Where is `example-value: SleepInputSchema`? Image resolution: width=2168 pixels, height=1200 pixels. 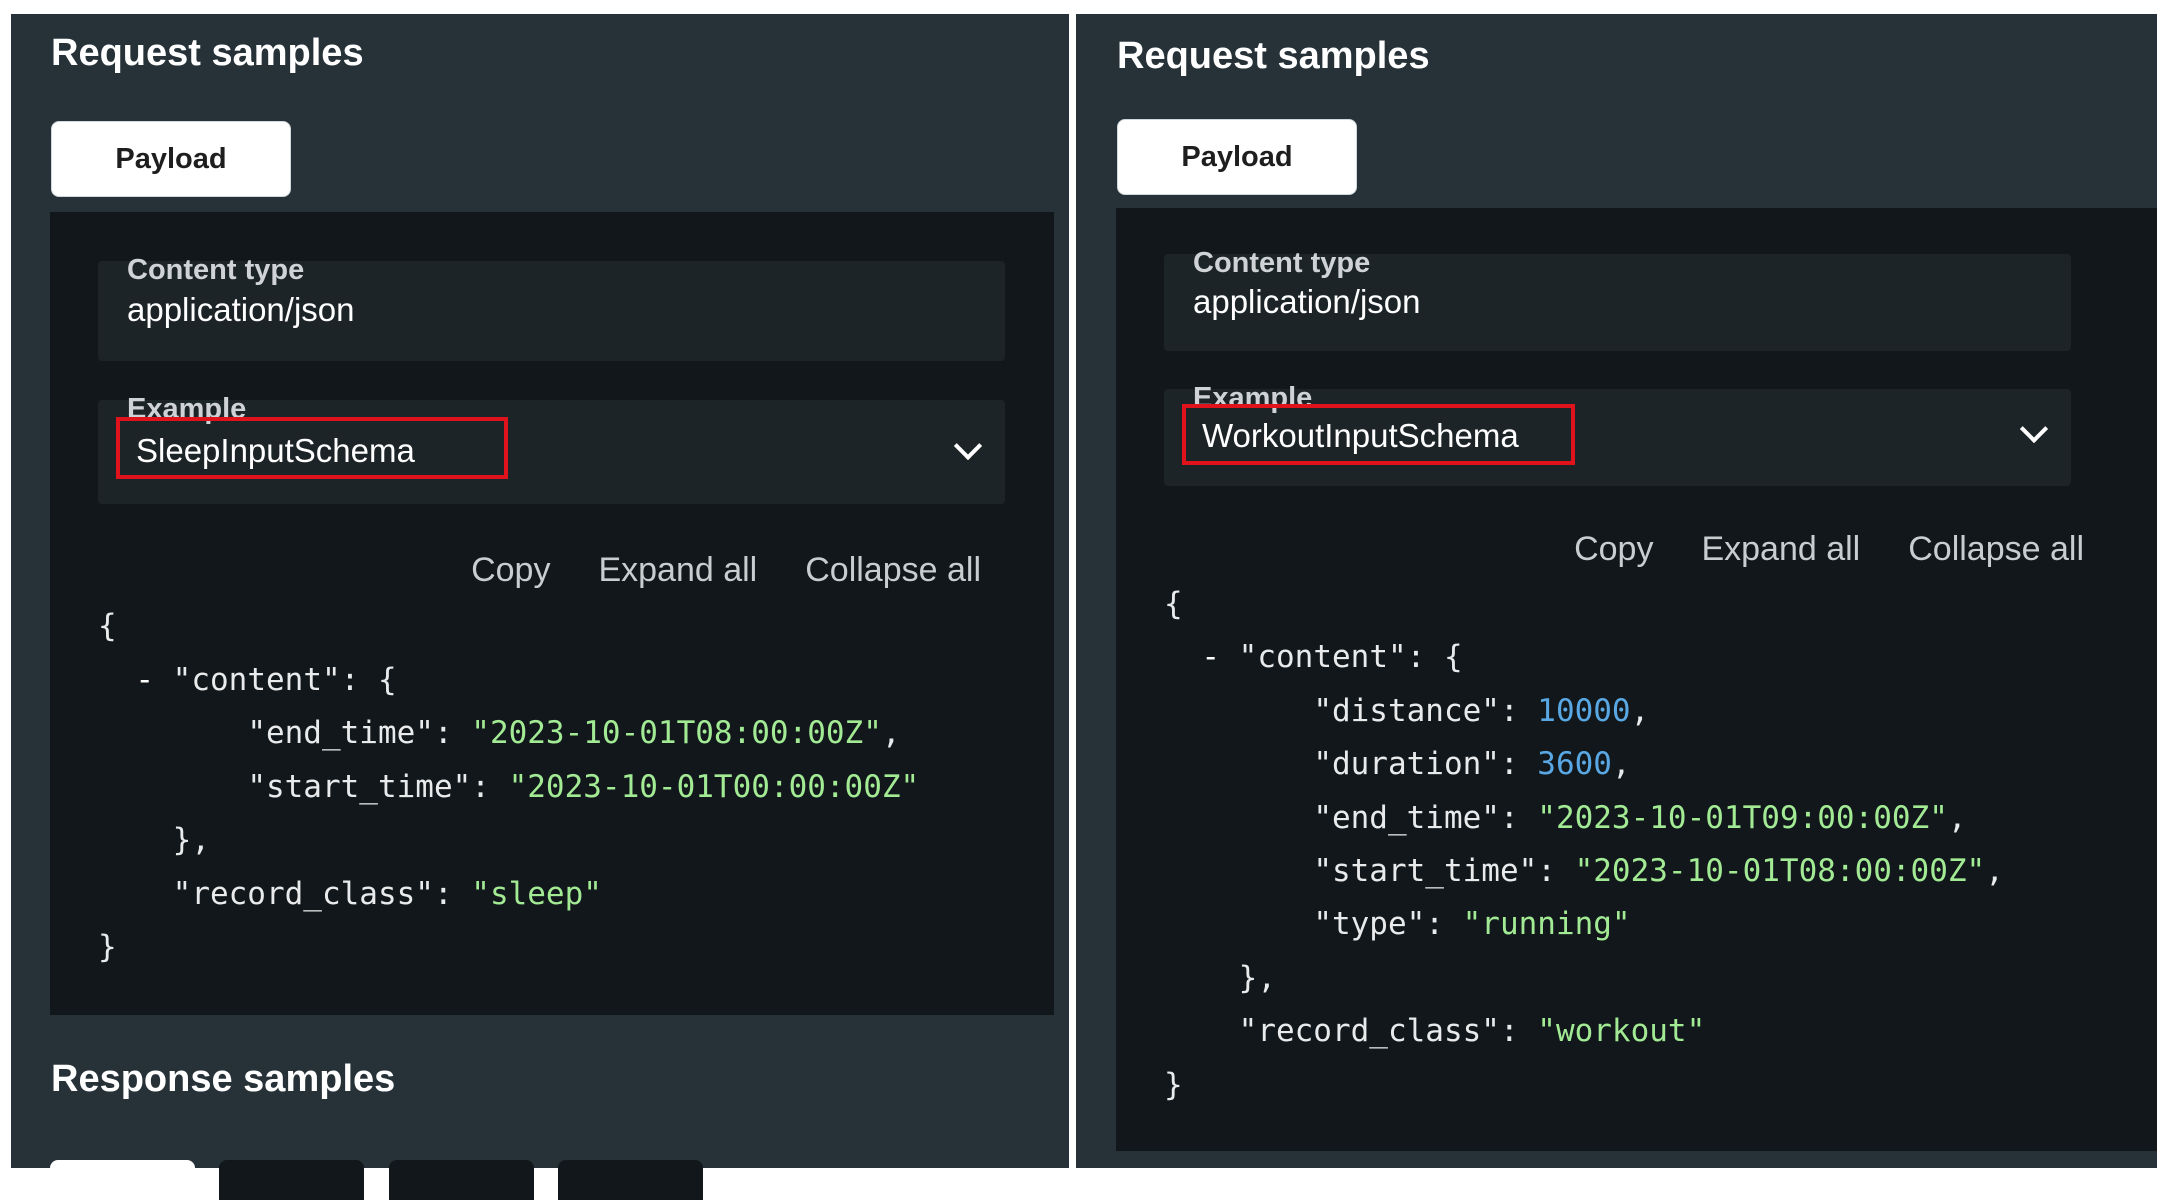
example-value: SleepInputSchema is located at coordinates (275, 450).